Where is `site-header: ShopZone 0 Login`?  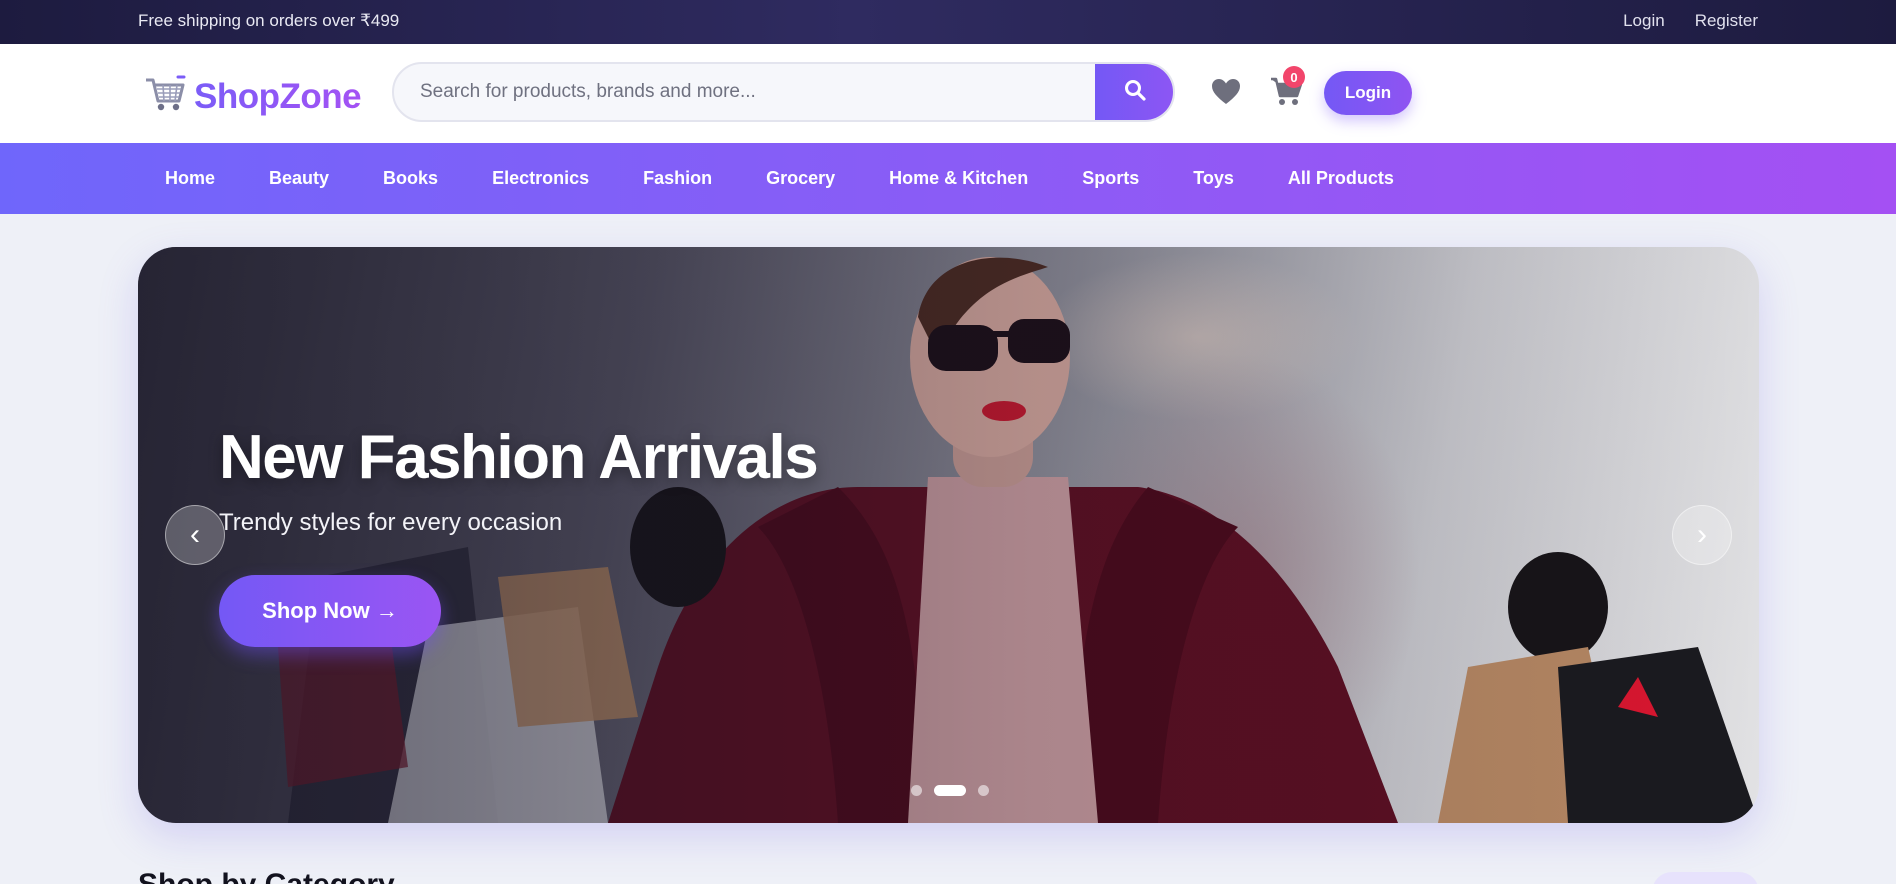
site-header: ShopZone 0 Login is located at coordinates (948, 93).